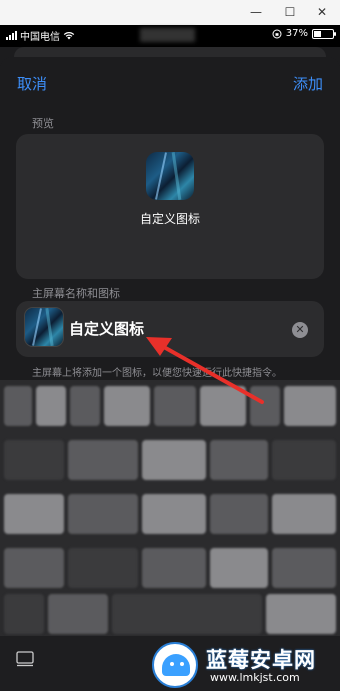  I want to click on keyboard-switch-icon, so click(25, 659).